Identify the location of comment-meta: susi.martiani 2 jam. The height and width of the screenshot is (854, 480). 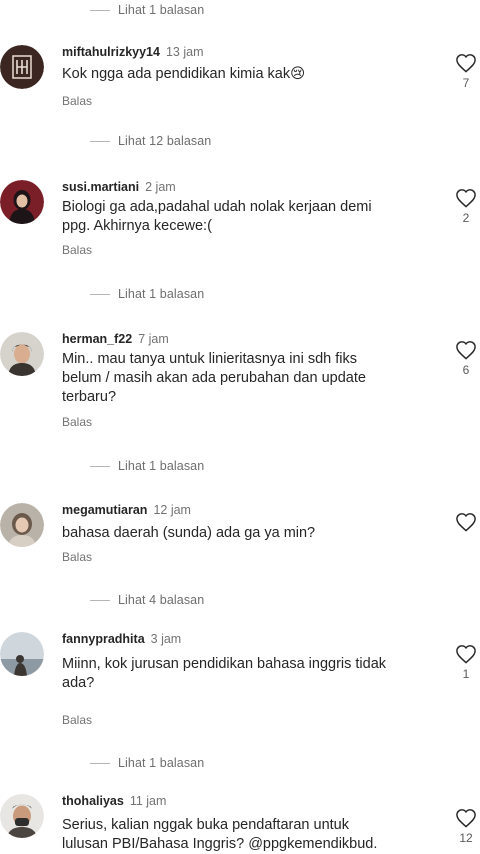
(119, 187).